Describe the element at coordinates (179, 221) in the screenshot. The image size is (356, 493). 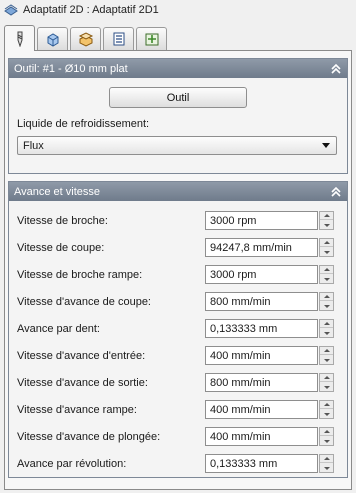
I see `spindle-speed-row: Vitesse de broche: 3000 rpm` at that location.